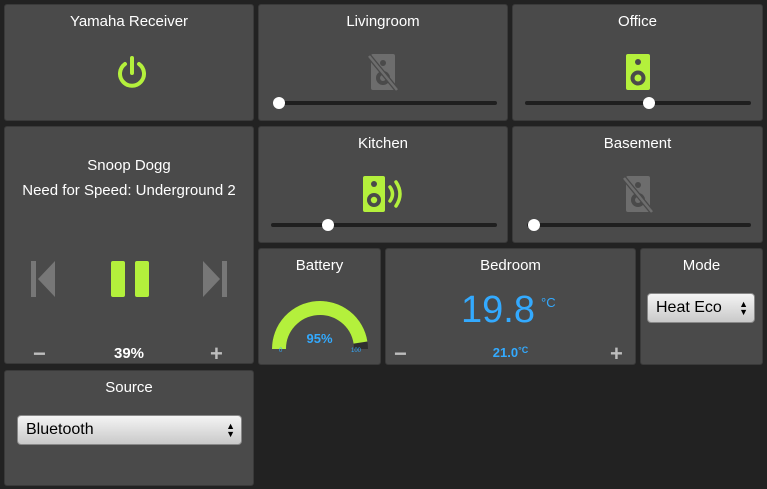  I want to click on power-icon, so click(132, 73).